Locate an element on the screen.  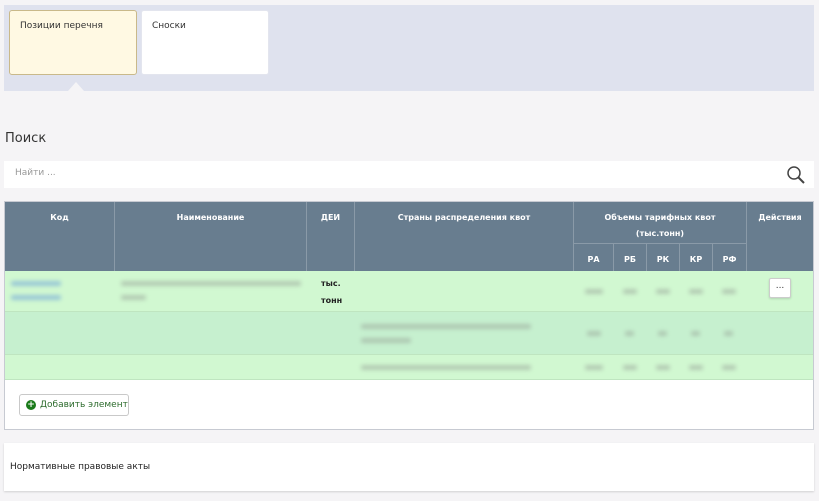
legal-acts-section: Нормативные правовые акты is located at coordinates (409, 467).